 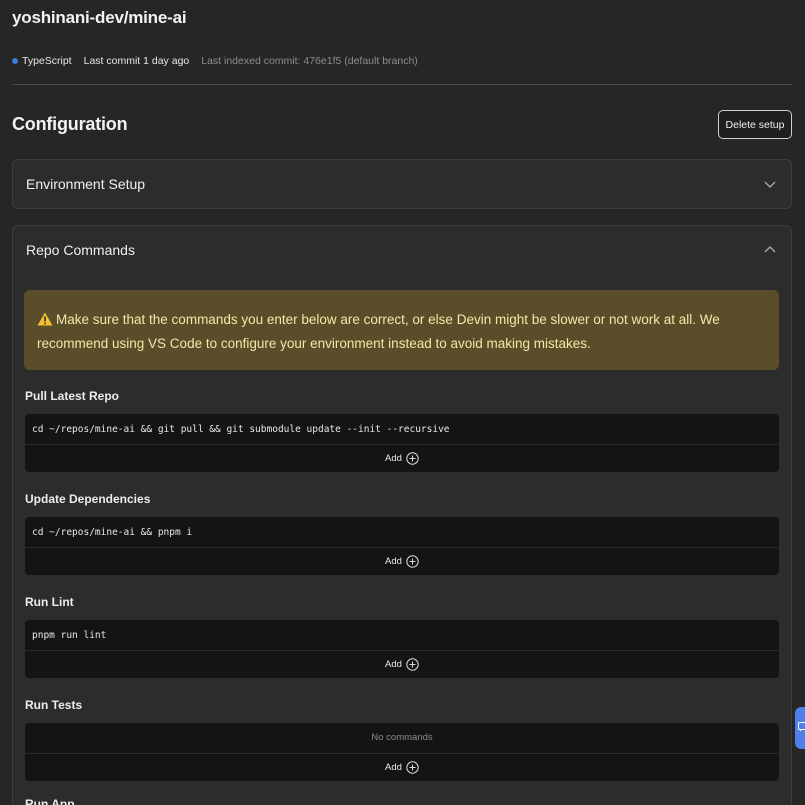 I want to click on update-dependencies-commands: cd ~/repos/mine-ai && pnpm i Add, so click(x=402, y=546).